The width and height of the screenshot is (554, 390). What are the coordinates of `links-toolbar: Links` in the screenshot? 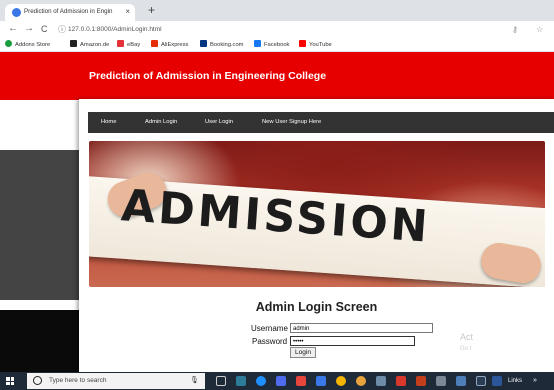 It's located at (515, 381).